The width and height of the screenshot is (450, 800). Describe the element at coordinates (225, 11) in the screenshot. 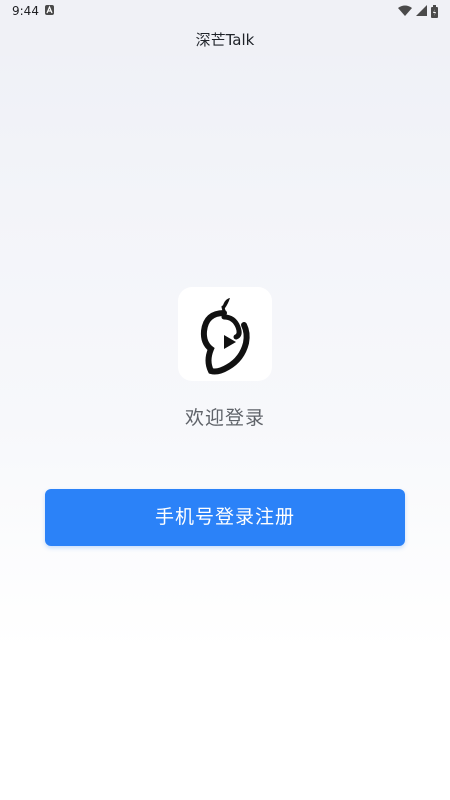

I see `status-bar: 9:44` at that location.